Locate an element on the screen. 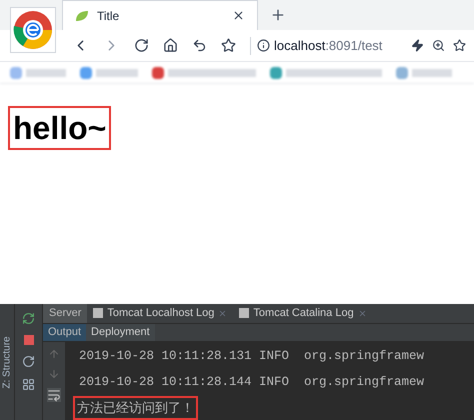  tool-tab: Tomcat Catalina Log is located at coordinates (303, 313).